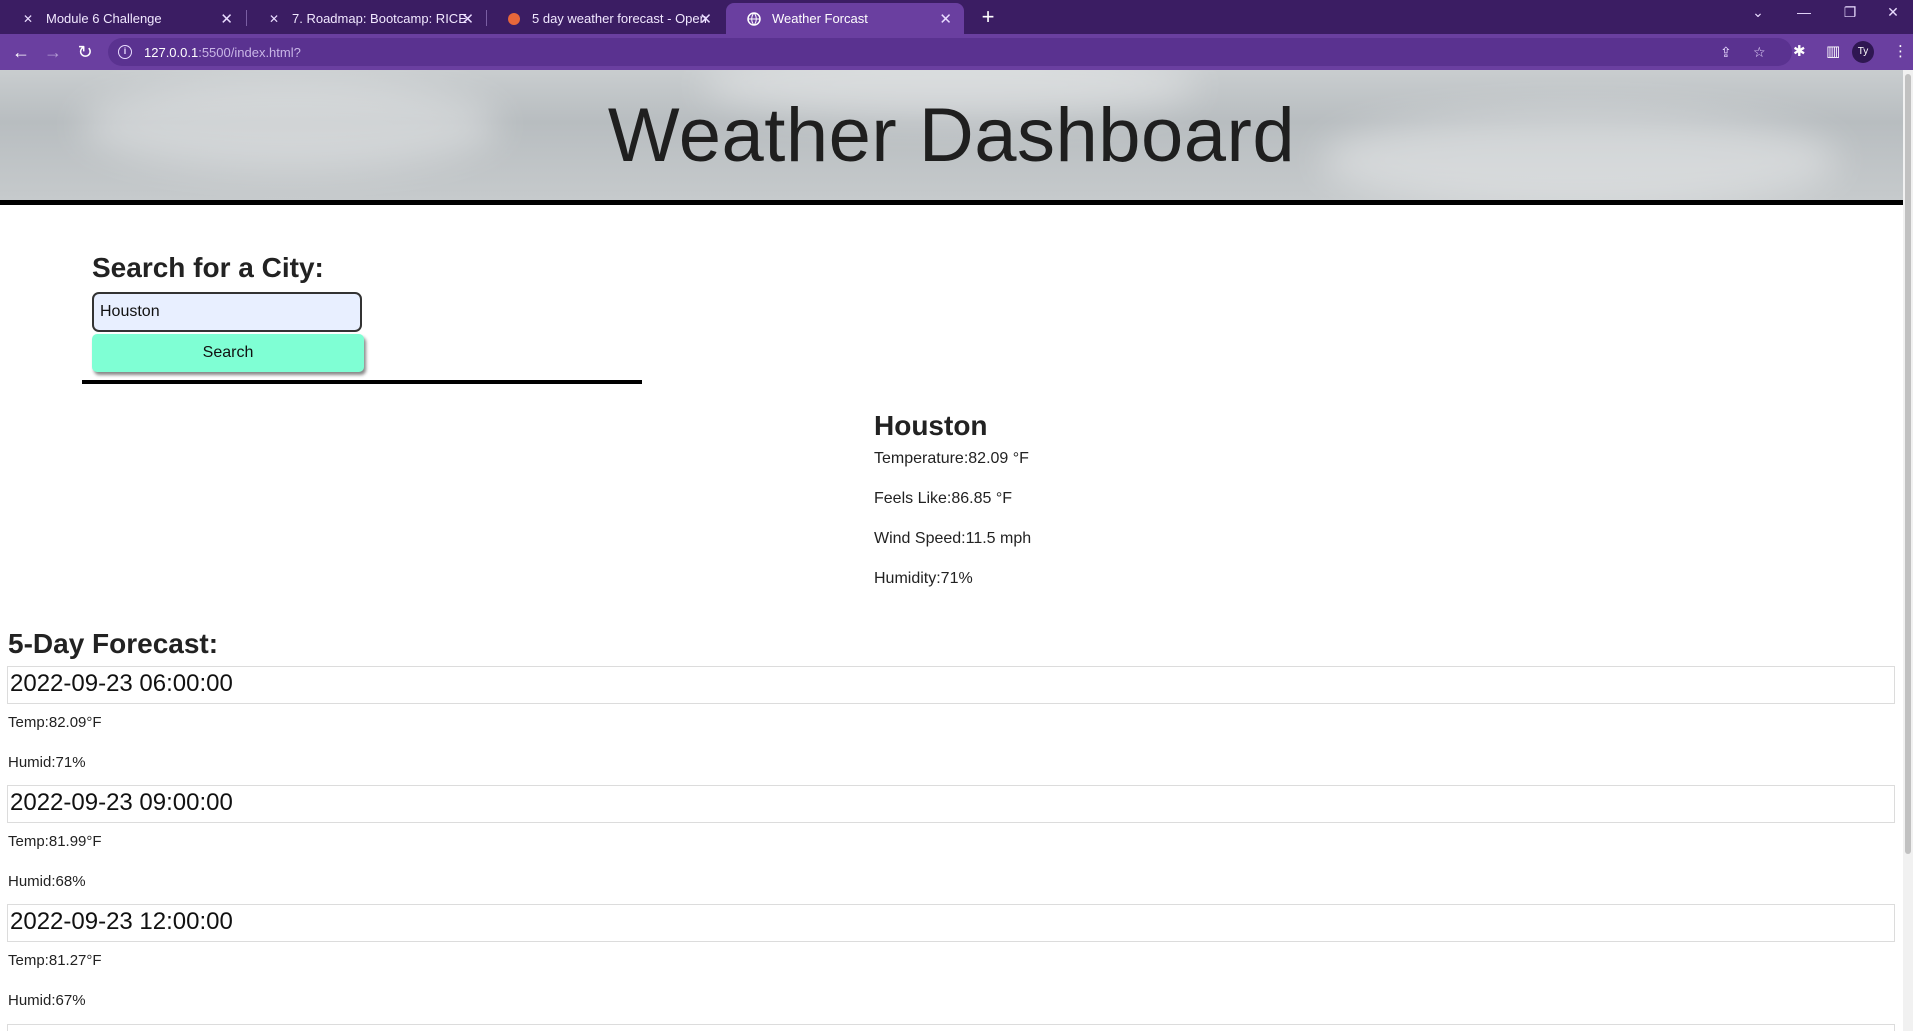  Describe the element at coordinates (208, 267) in the screenshot. I see `search-title: Search for a City:` at that location.